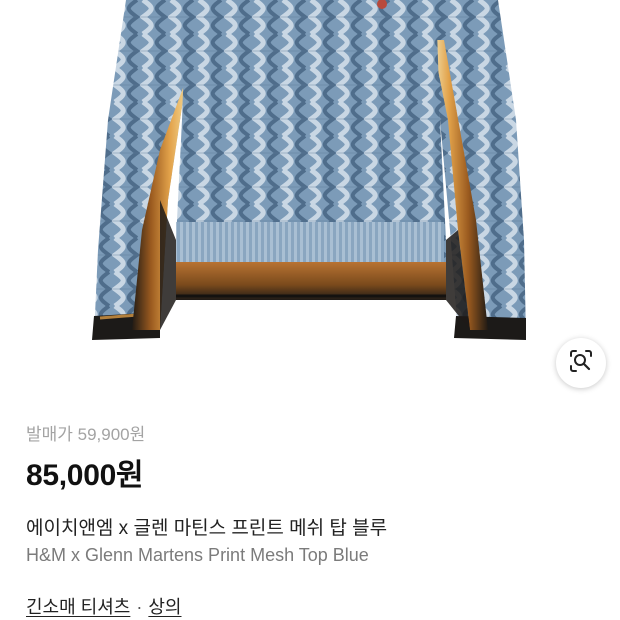 The height and width of the screenshot is (620, 620). What do you see at coordinates (86, 434) in the screenshot?
I see `release-price: 발매가 59,900원` at bounding box center [86, 434].